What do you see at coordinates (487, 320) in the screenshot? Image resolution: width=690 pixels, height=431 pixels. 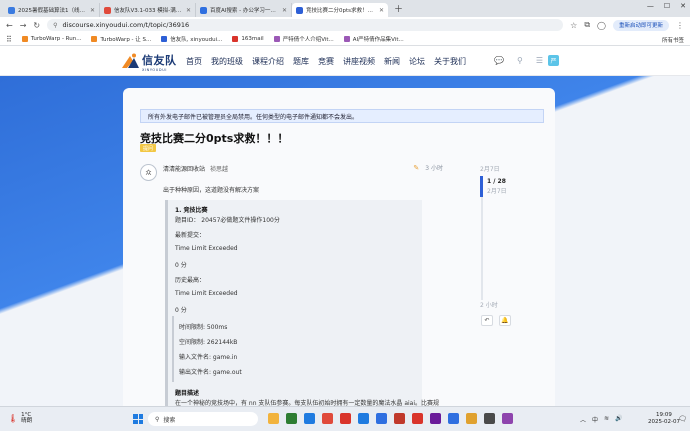 I see `reply-button: ↶` at bounding box center [487, 320].